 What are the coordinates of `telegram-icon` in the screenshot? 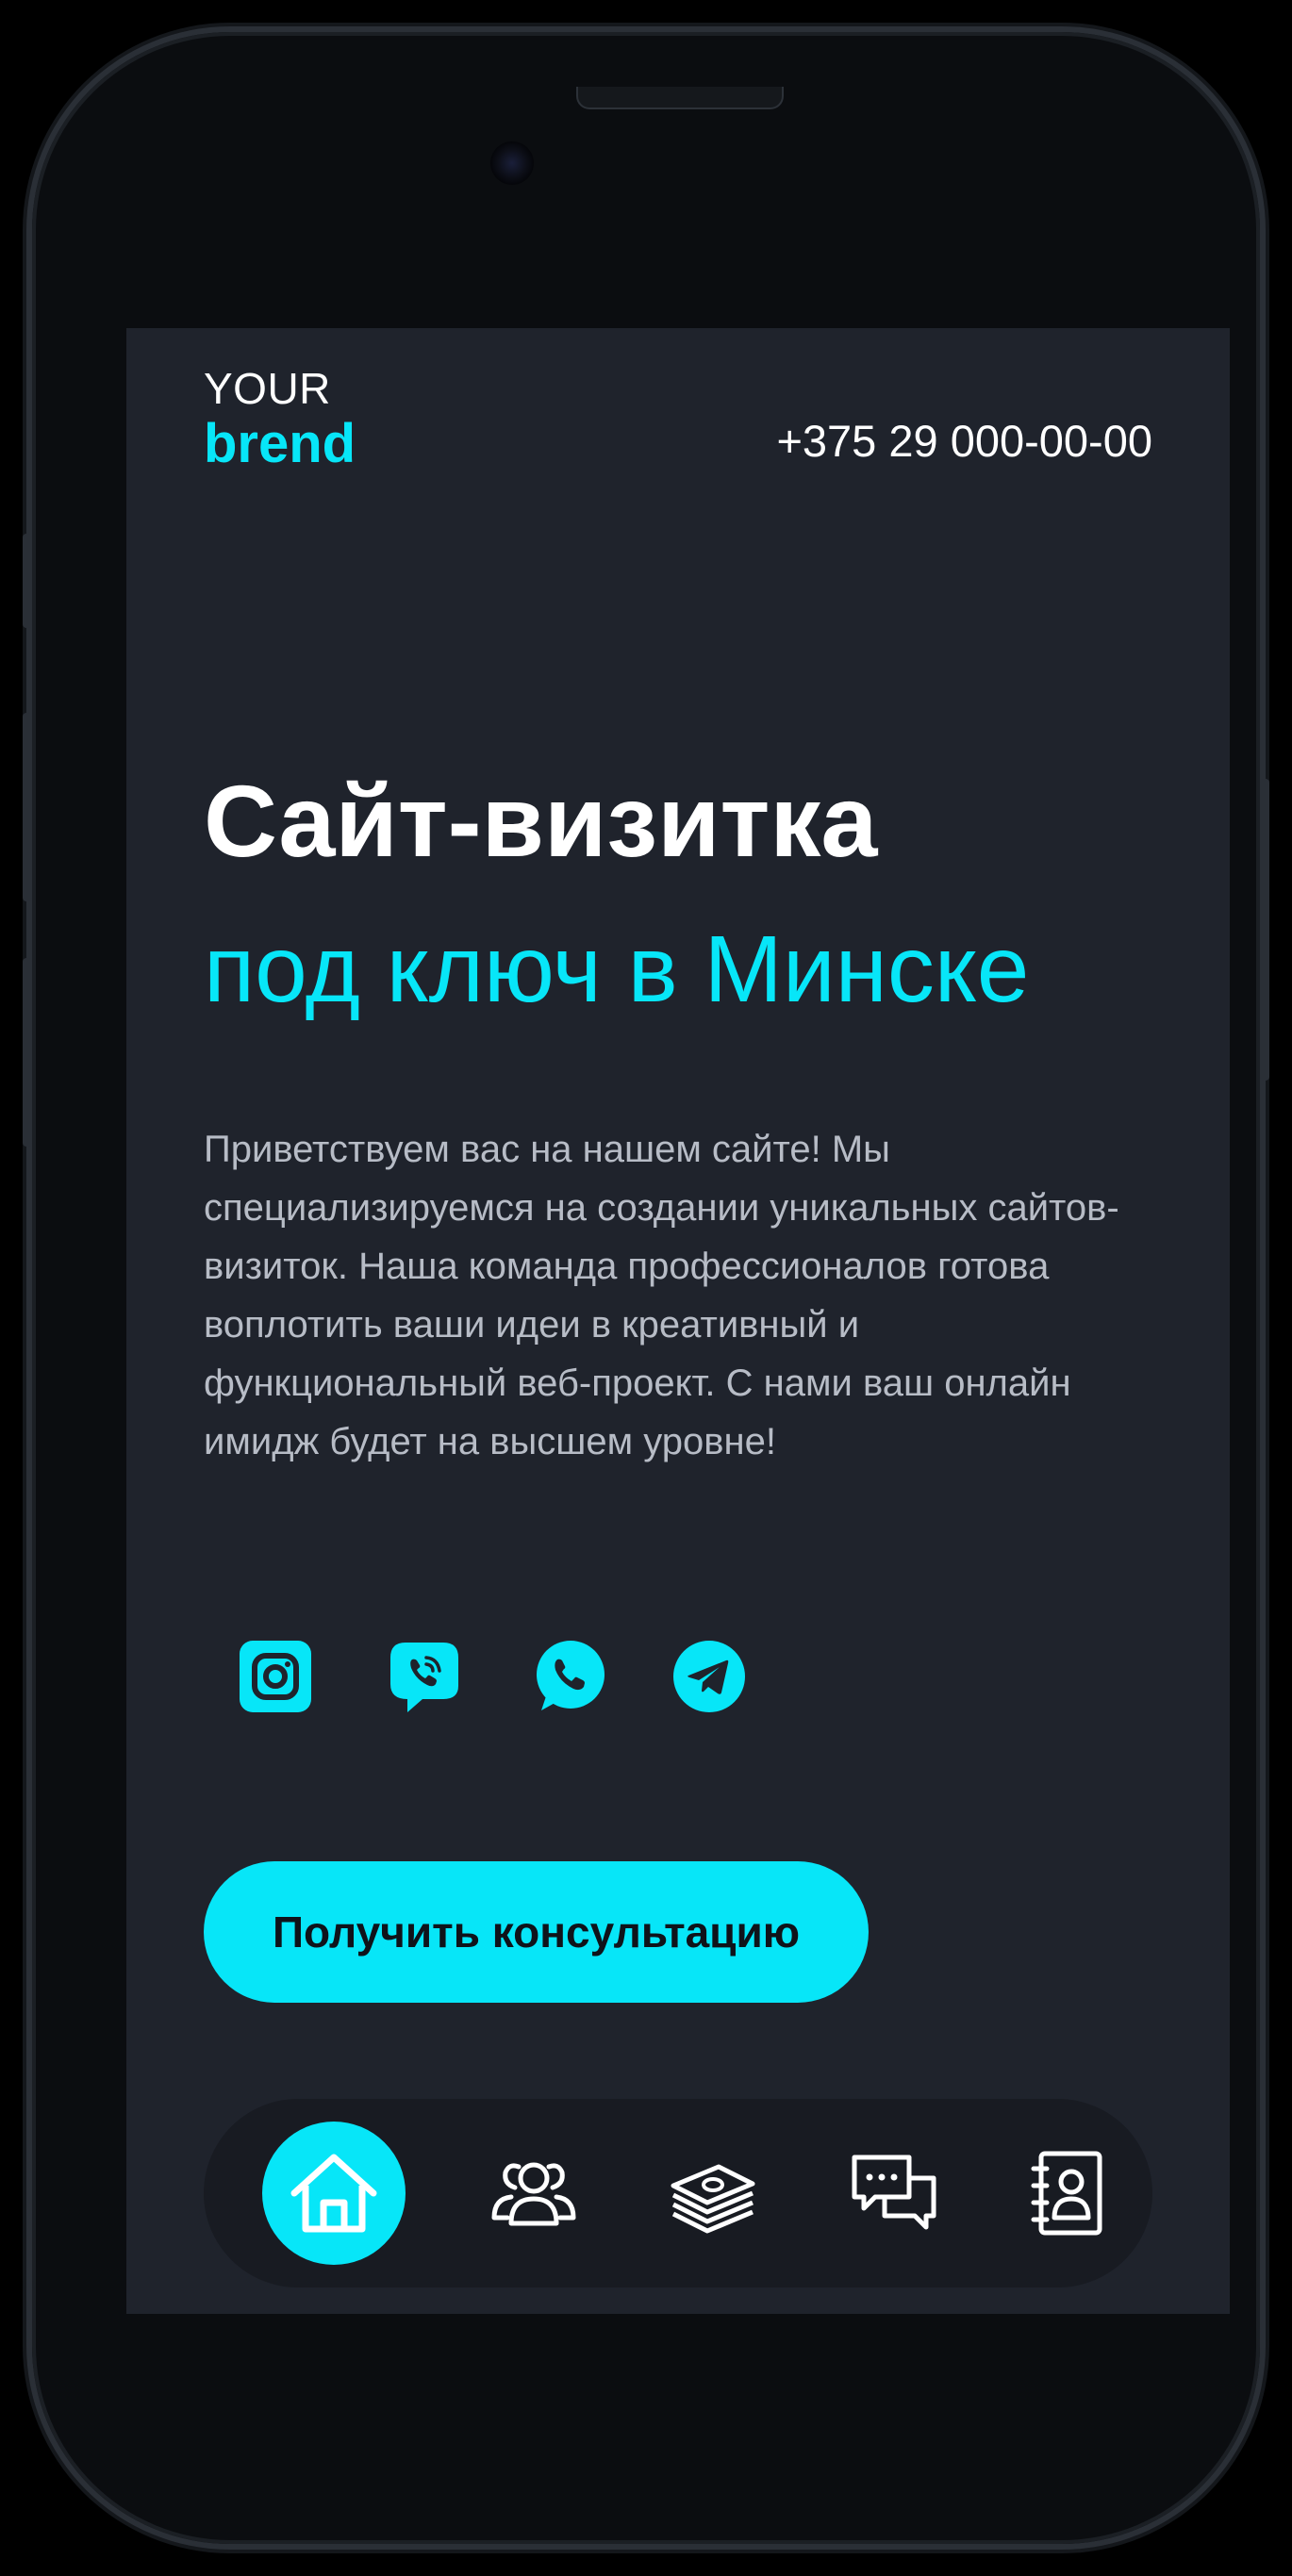 It's located at (709, 1676).